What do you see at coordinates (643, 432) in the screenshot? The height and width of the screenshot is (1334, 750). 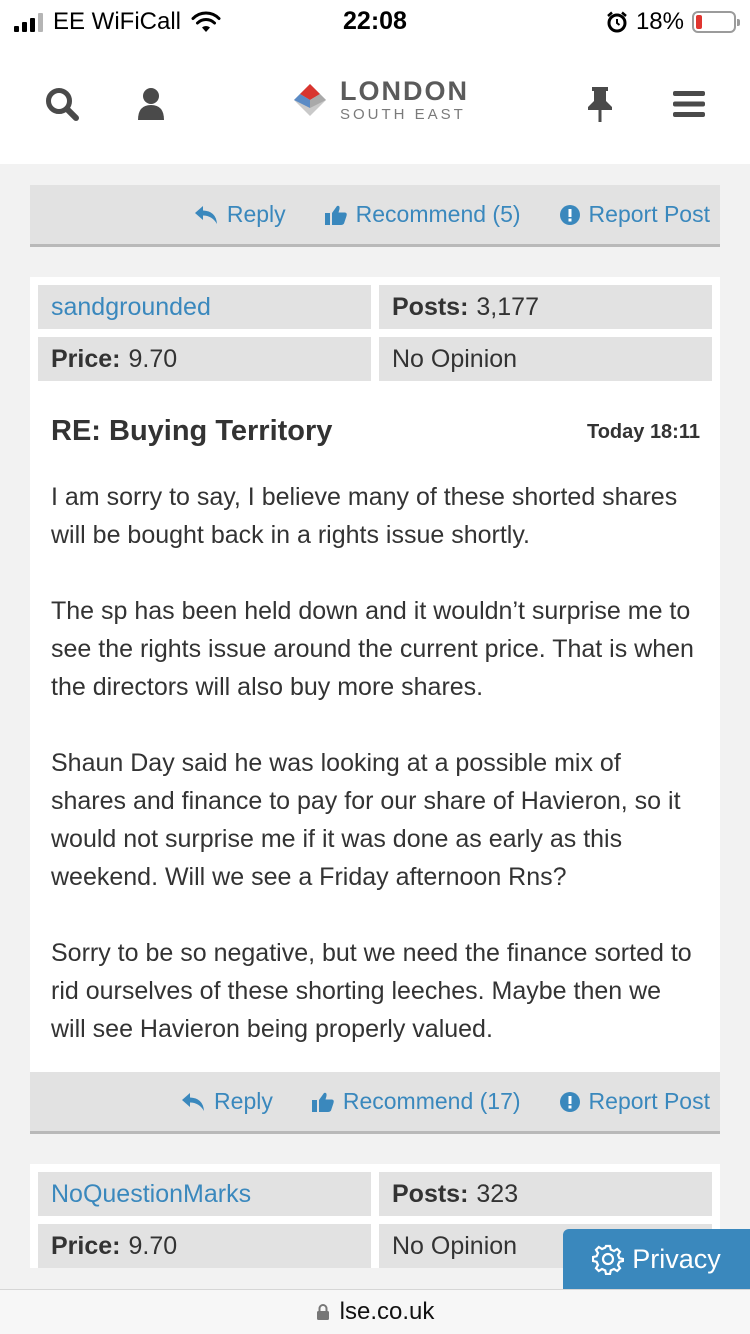 I see `post-timestamp: Today 18:11` at bounding box center [643, 432].